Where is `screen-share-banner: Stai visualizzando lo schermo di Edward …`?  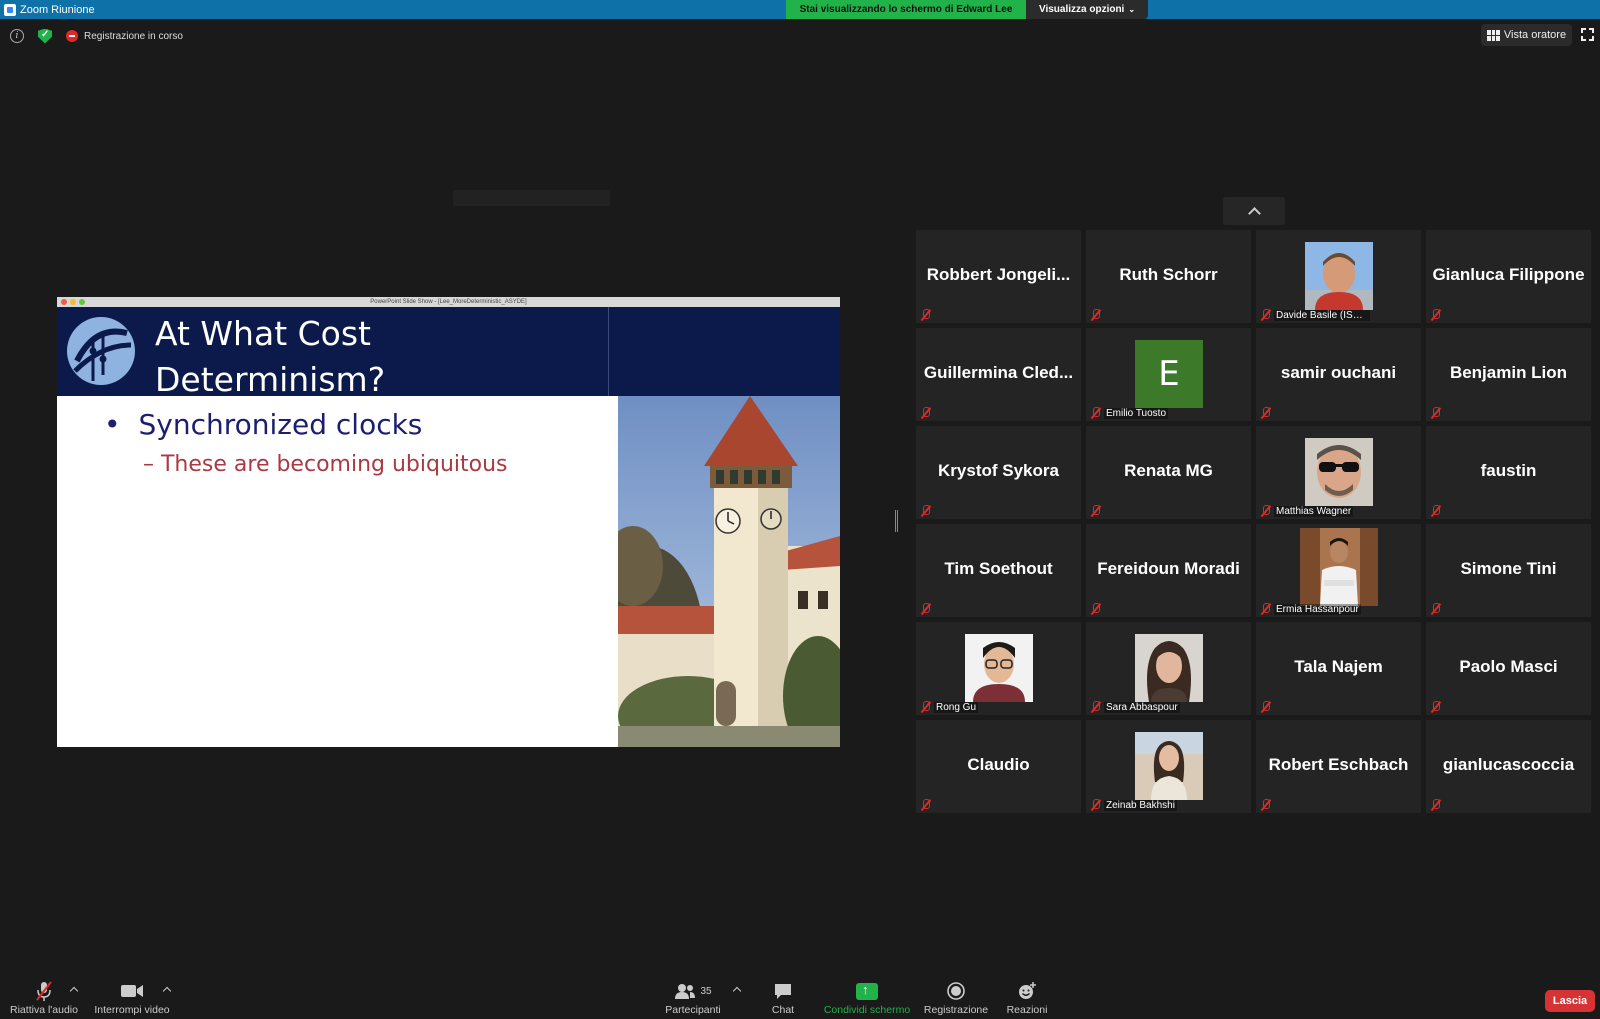 screen-share-banner: Stai visualizzando lo schermo di Edward … is located at coordinates (906, 9).